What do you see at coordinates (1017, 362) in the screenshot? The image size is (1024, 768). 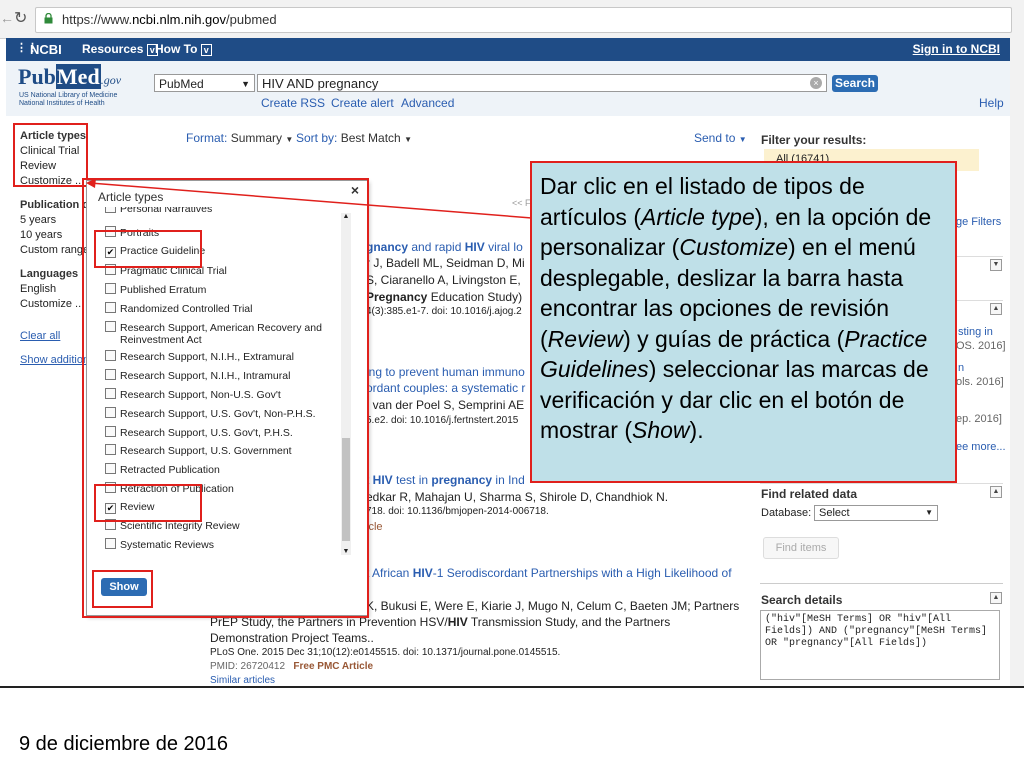 I see `page-scrollbar` at bounding box center [1017, 362].